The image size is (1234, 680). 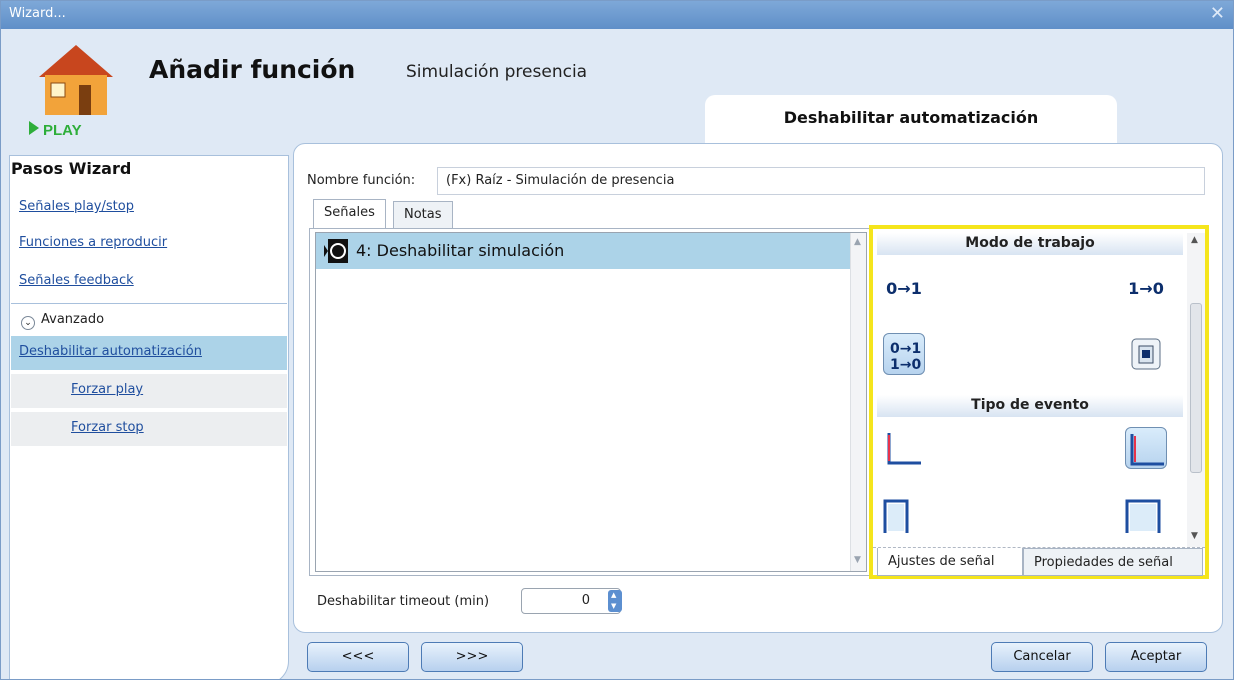 I want to click on page-subtitle: Simulación presencia, so click(x=497, y=72).